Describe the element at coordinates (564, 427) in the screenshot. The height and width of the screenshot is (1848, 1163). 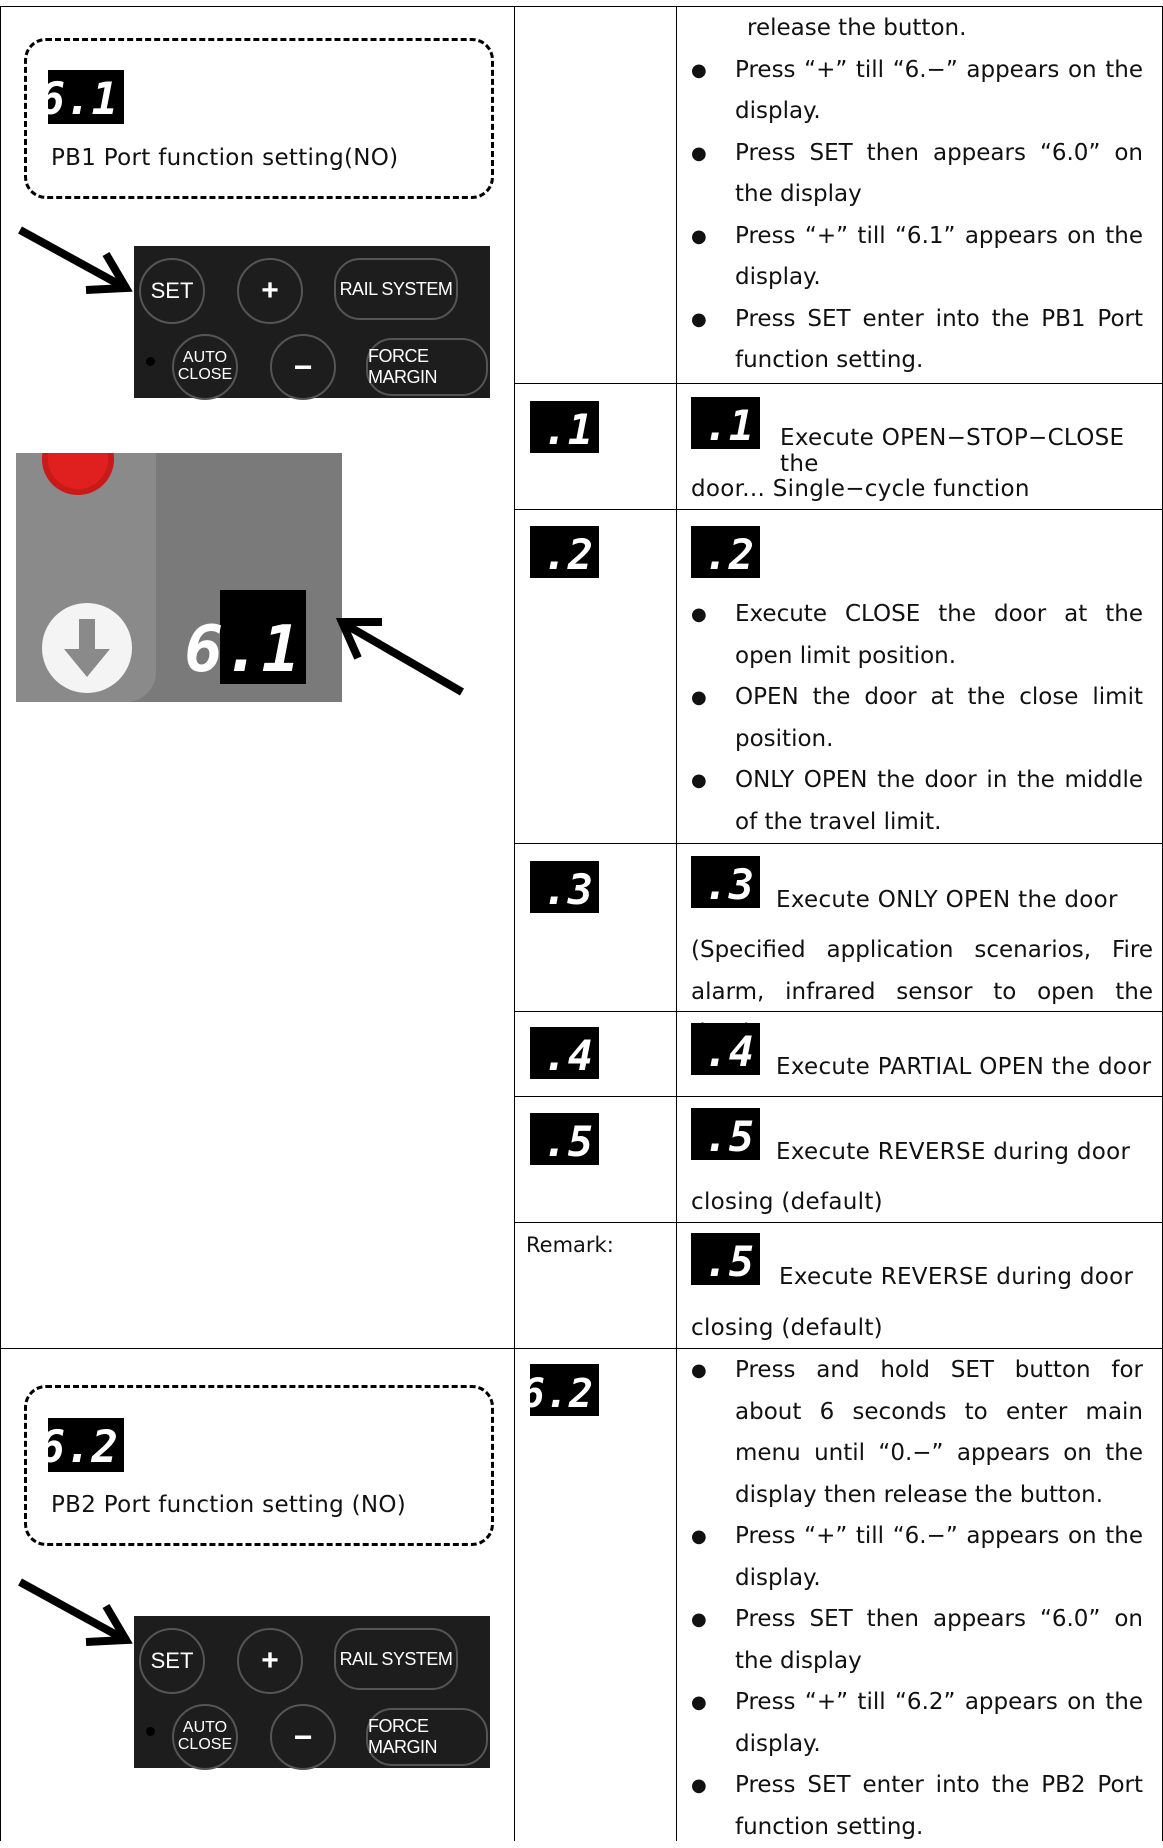
I see `option-1-code: .1` at that location.